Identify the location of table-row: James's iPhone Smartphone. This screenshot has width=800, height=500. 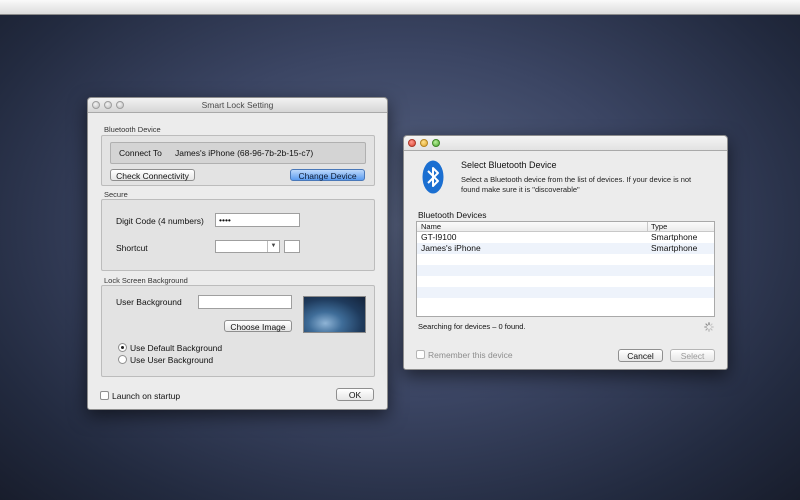
(565, 248).